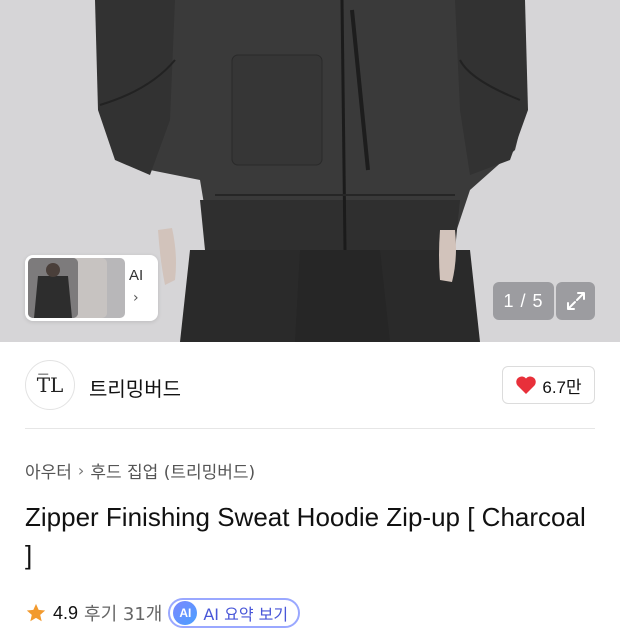 The image size is (620, 628). What do you see at coordinates (163, 613) in the screenshot?
I see `rating-row: 4.9 후기 31개 AI AI 요약 보기` at bounding box center [163, 613].